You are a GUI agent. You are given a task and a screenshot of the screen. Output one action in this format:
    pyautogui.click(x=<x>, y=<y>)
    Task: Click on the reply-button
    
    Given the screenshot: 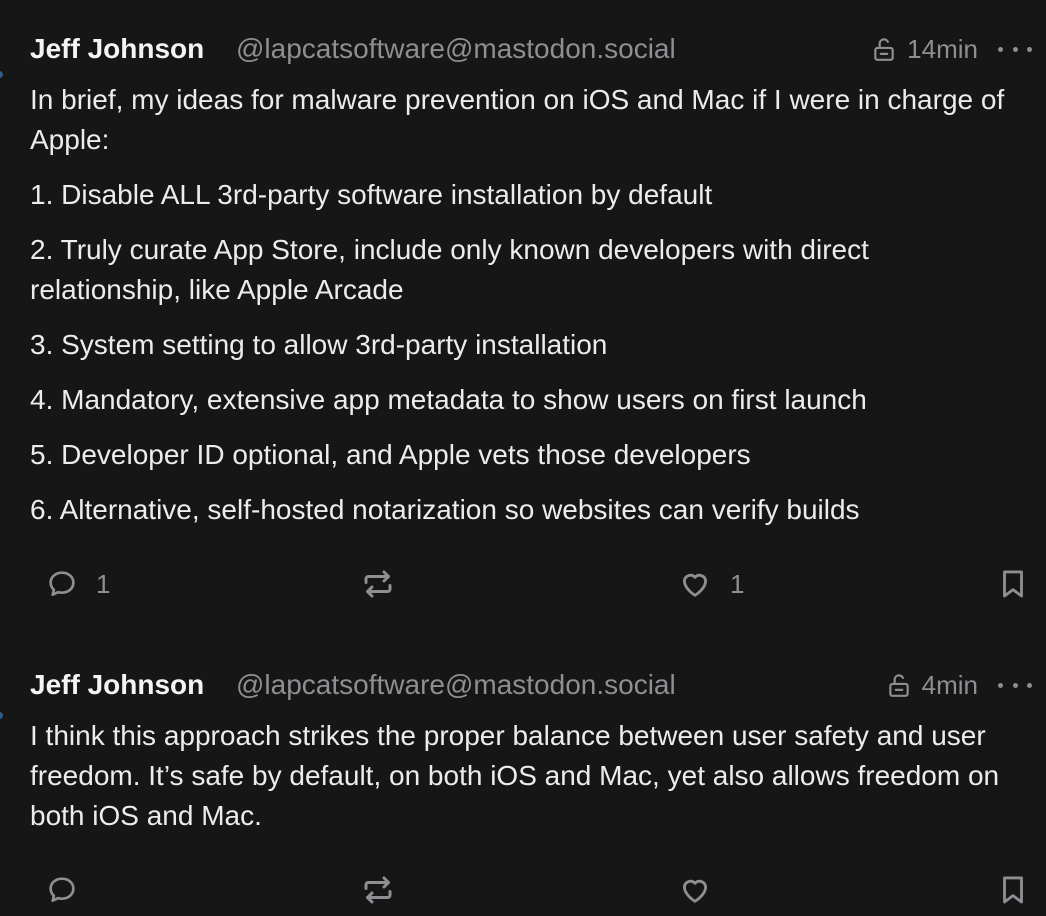 What is the action you would take?
    pyautogui.click(x=71, y=890)
    